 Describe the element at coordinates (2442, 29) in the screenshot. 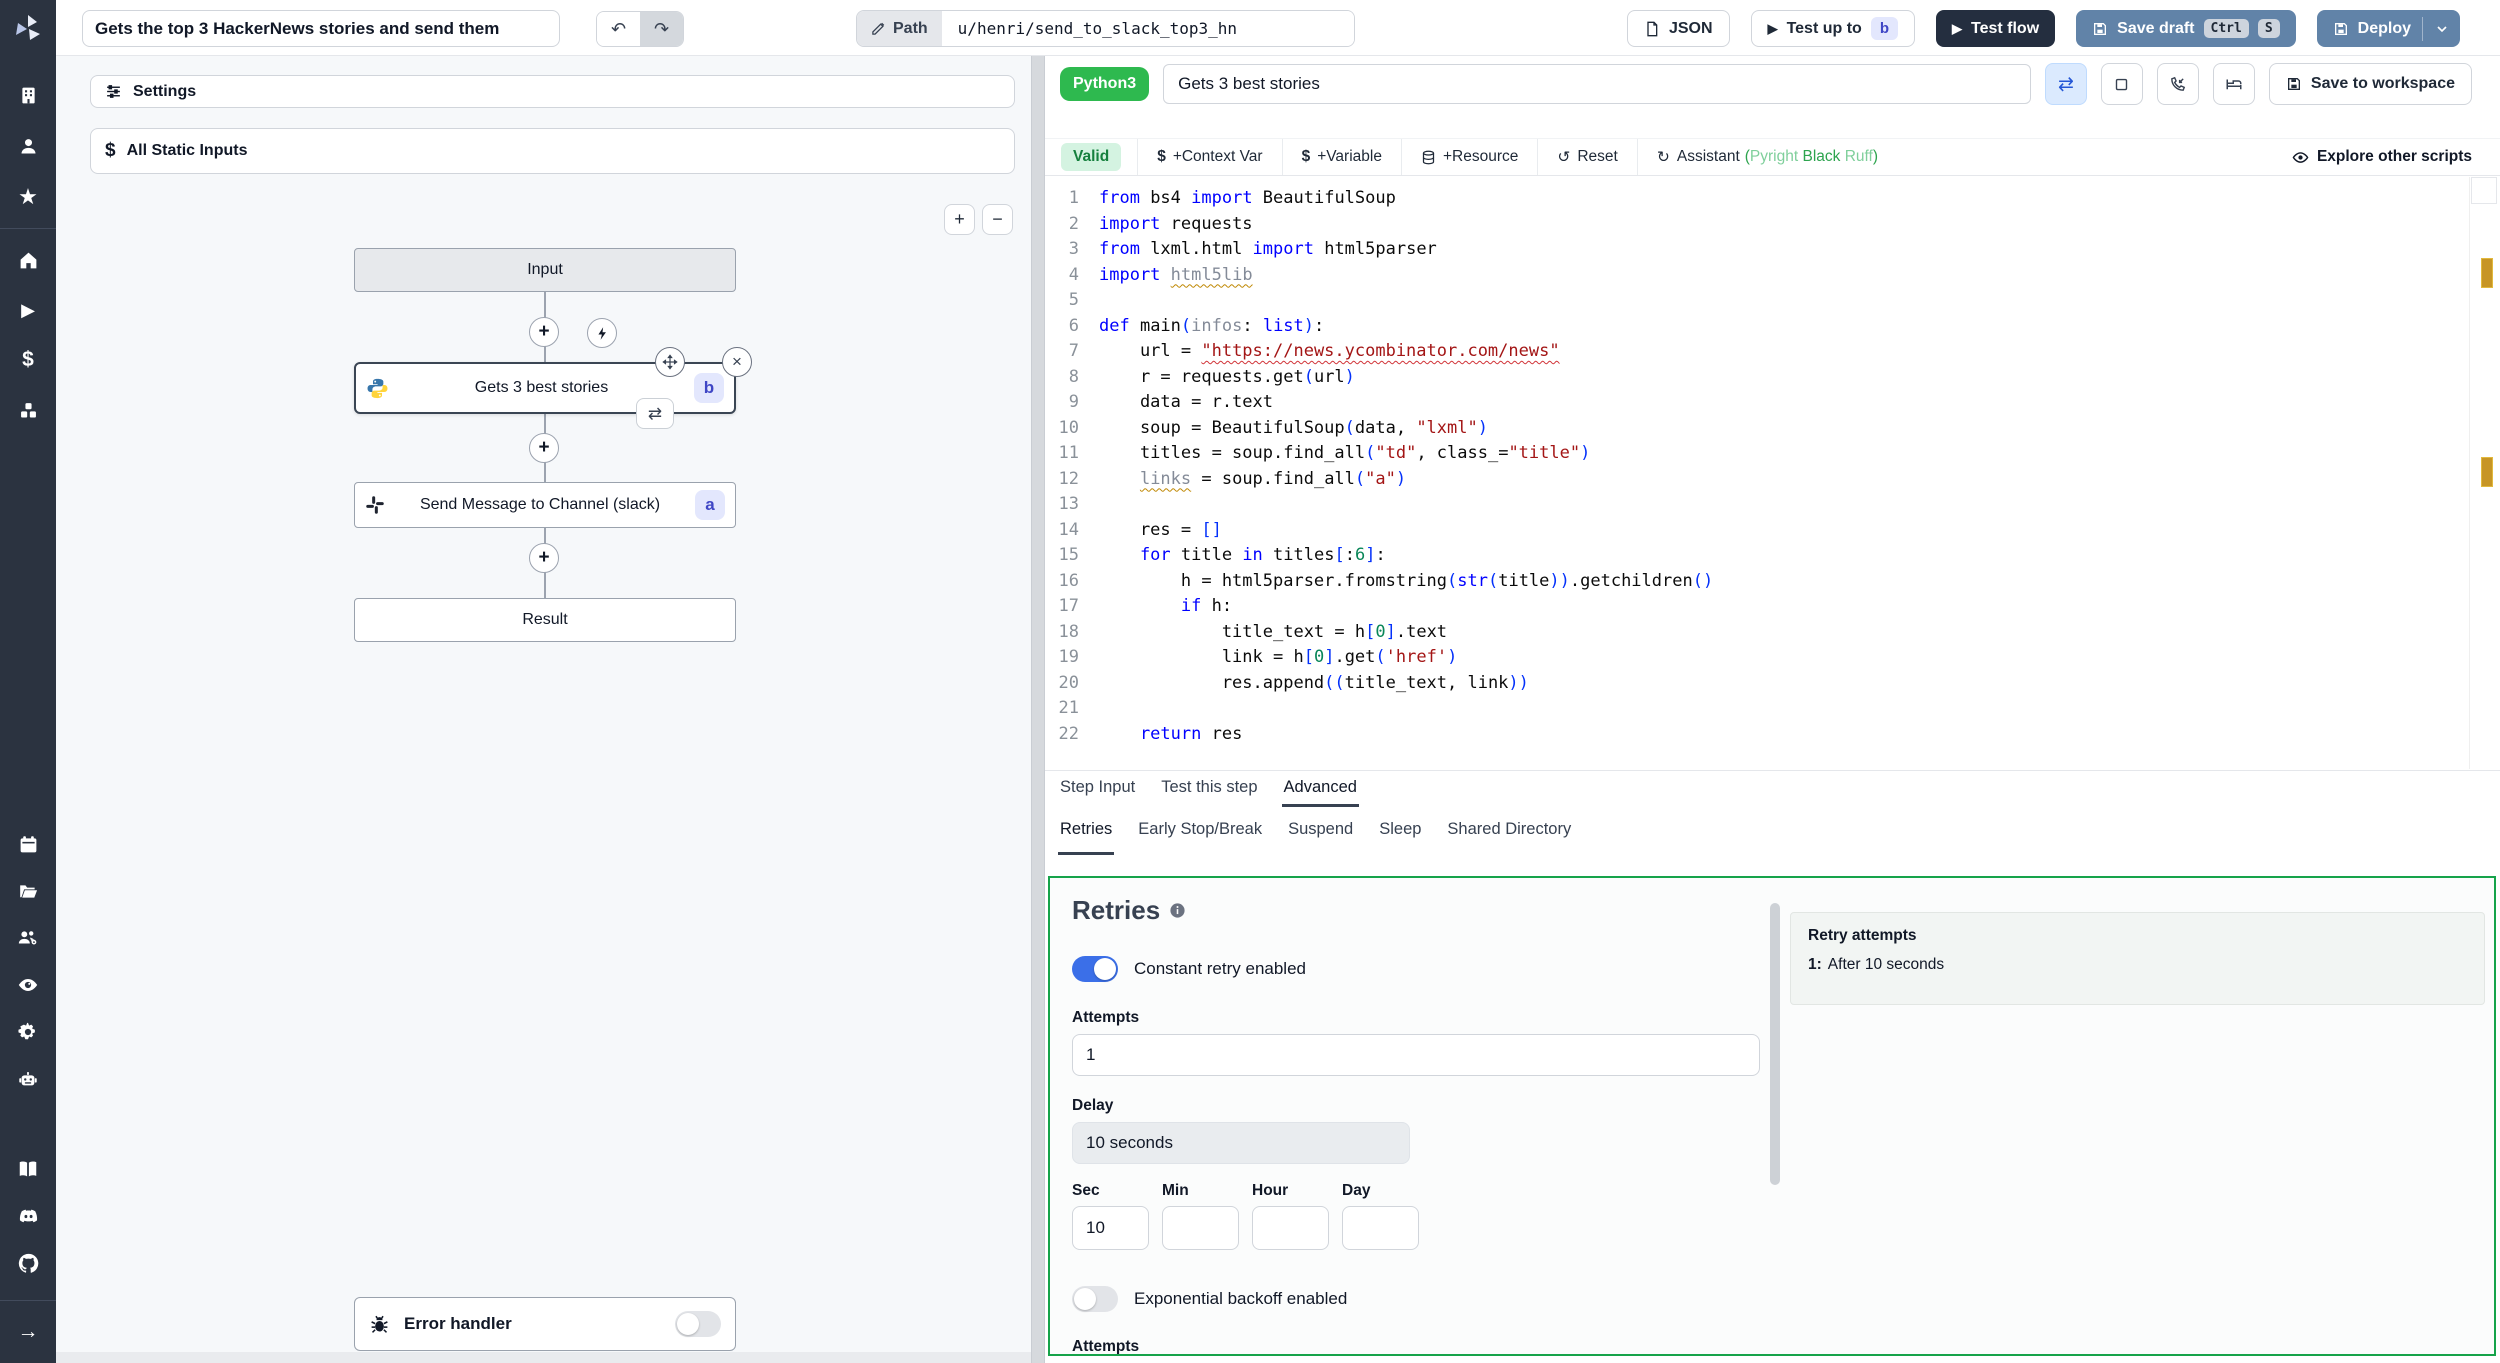

I see `chevron-down-icon` at that location.